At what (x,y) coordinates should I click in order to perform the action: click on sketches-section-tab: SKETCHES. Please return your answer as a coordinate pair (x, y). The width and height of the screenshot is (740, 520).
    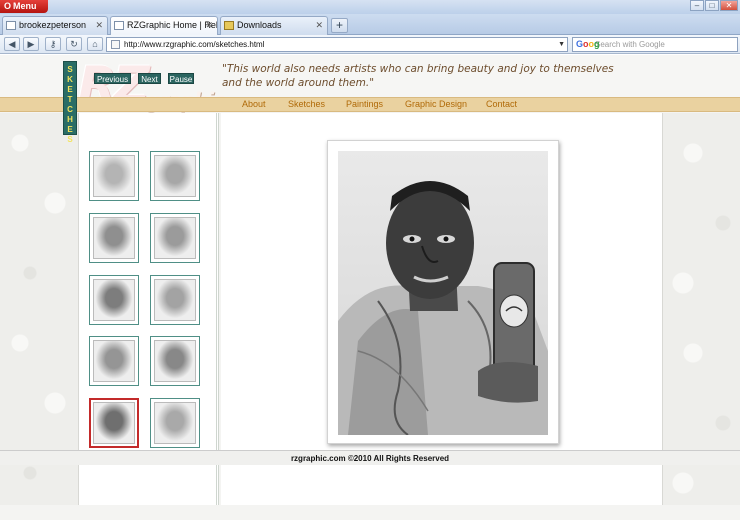
    Looking at the image, I should click on (70, 102).